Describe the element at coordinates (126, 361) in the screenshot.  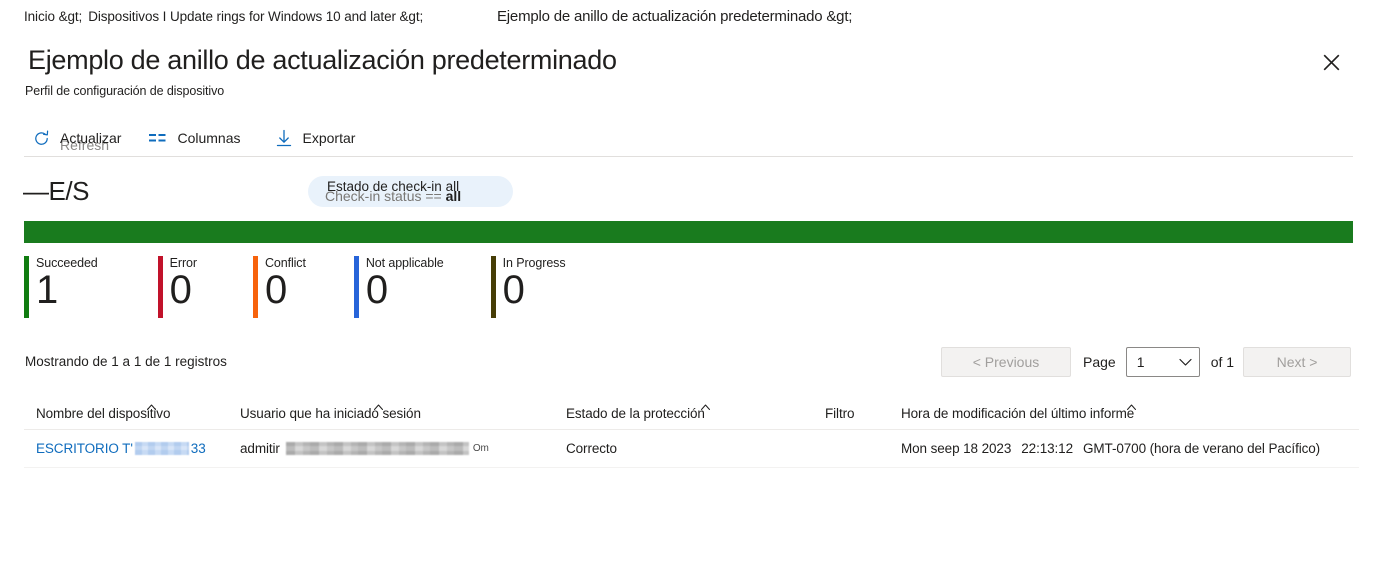
I see `records-count-text: Mostrando de 1 a 1 de 1 registros` at that location.